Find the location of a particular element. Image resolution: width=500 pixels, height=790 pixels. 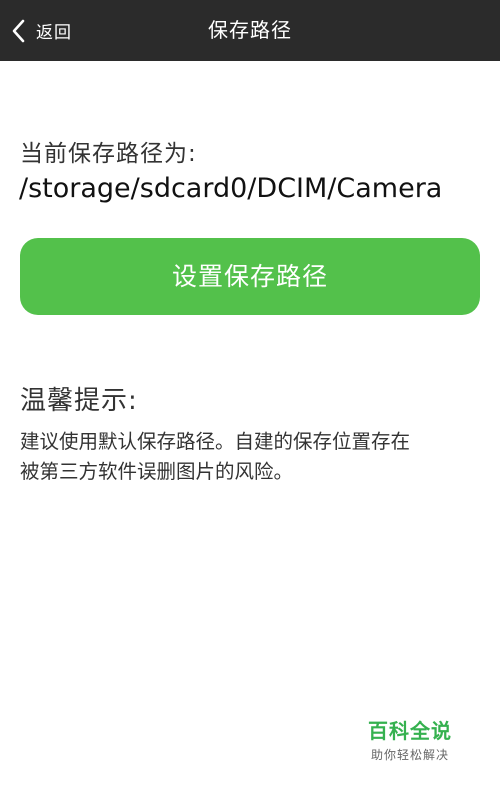

set-save-path-button: 设置保存路径 is located at coordinates (250, 276).